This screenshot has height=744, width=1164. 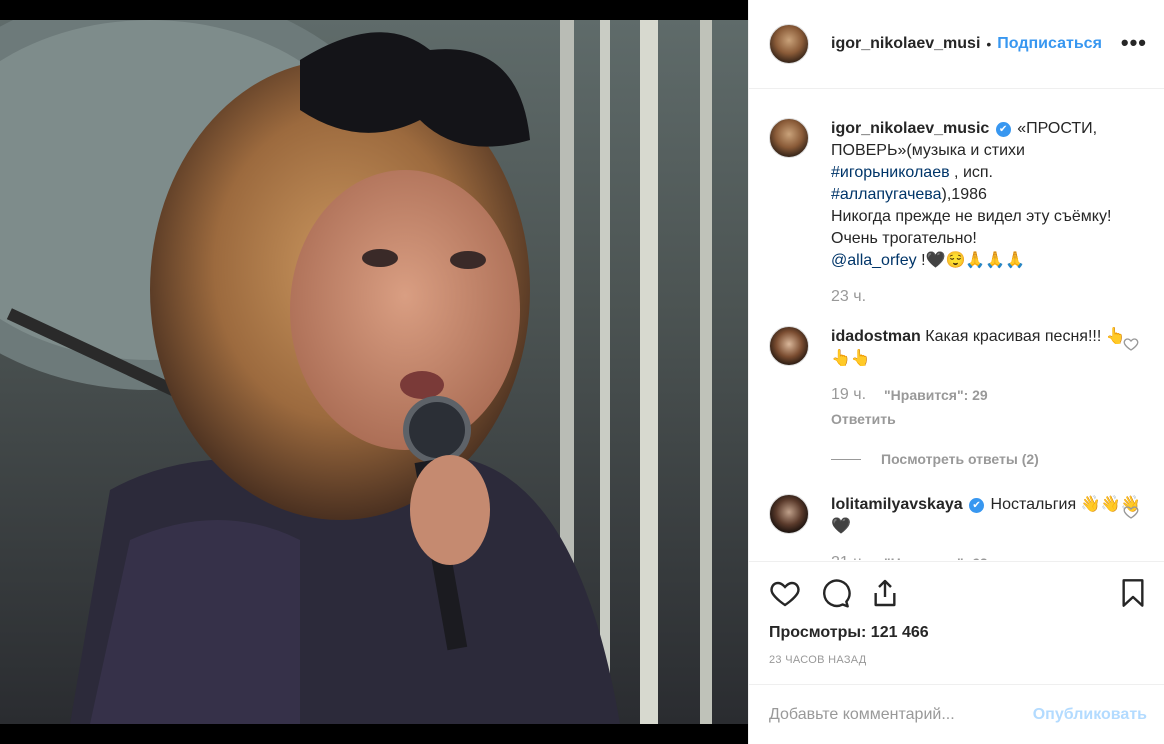 I want to click on add-comment-form: Опубликовать, so click(x=956, y=714).